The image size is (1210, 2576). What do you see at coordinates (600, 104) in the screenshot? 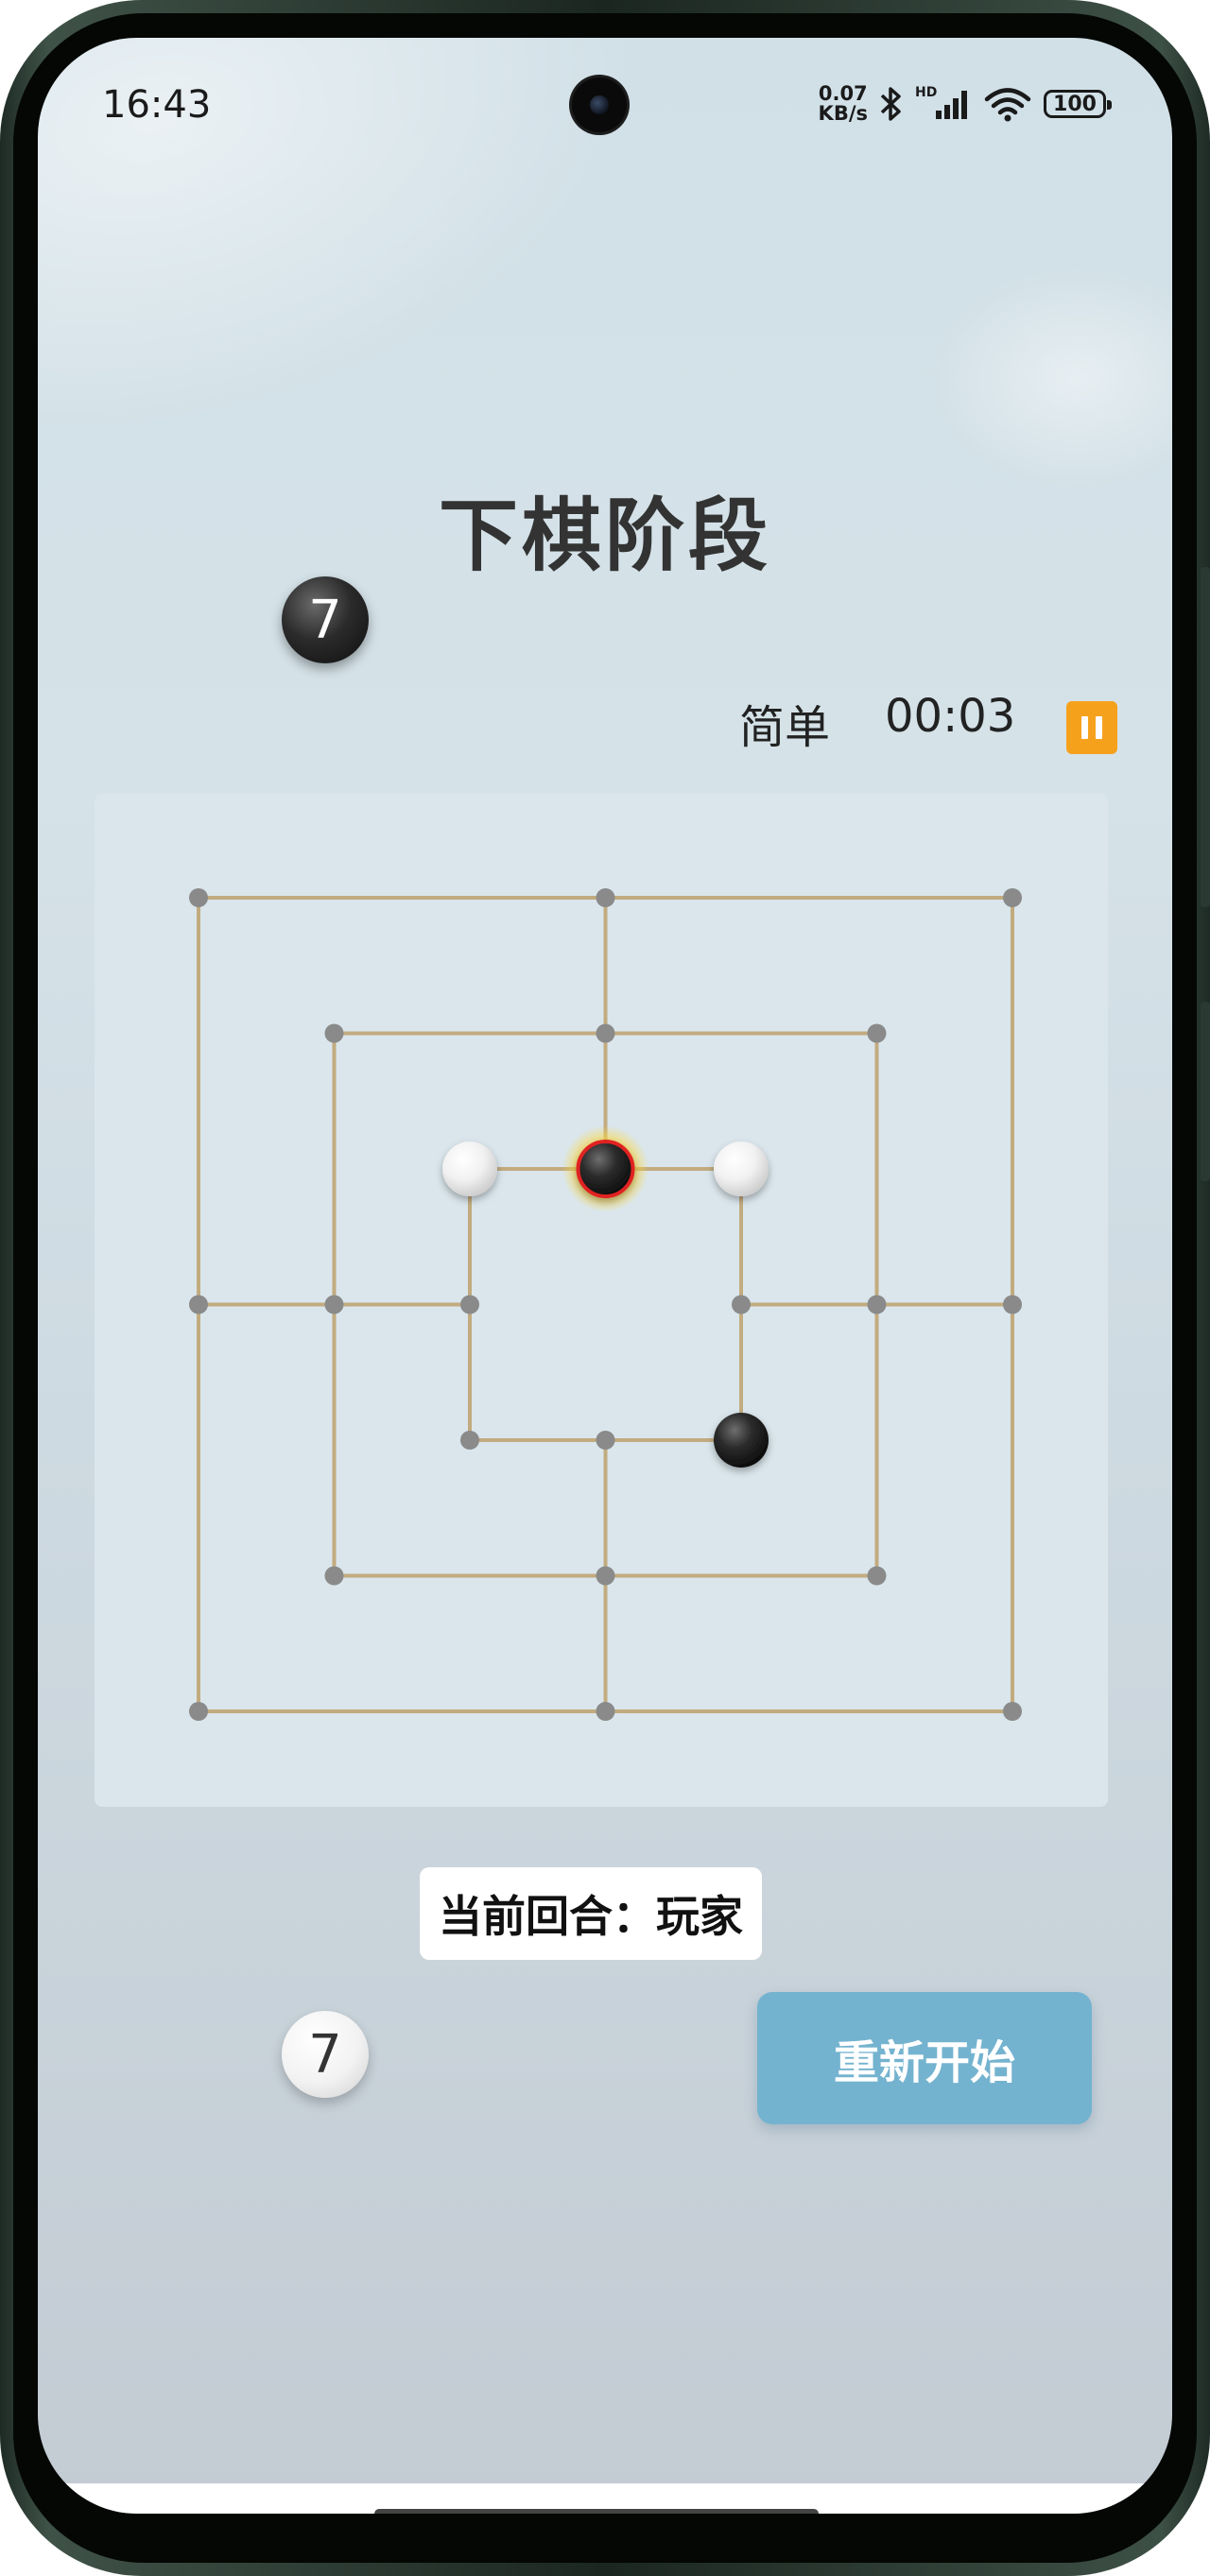
I see `front-camera` at bounding box center [600, 104].